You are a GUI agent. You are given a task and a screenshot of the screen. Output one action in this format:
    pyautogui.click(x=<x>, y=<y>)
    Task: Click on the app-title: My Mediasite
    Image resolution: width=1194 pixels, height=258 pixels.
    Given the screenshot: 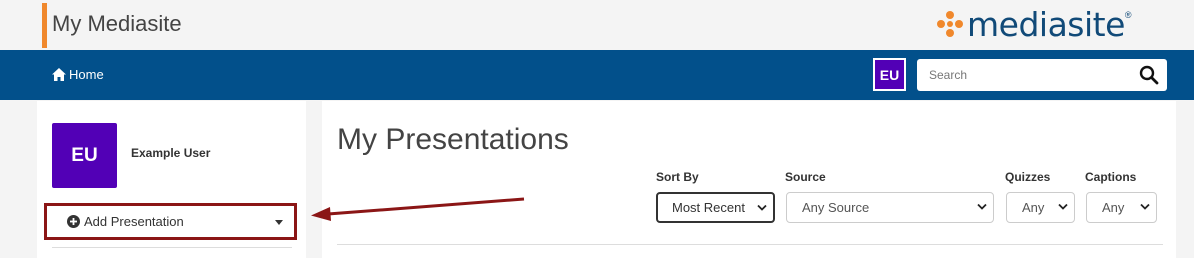 What is the action you would take?
    pyautogui.click(x=117, y=23)
    